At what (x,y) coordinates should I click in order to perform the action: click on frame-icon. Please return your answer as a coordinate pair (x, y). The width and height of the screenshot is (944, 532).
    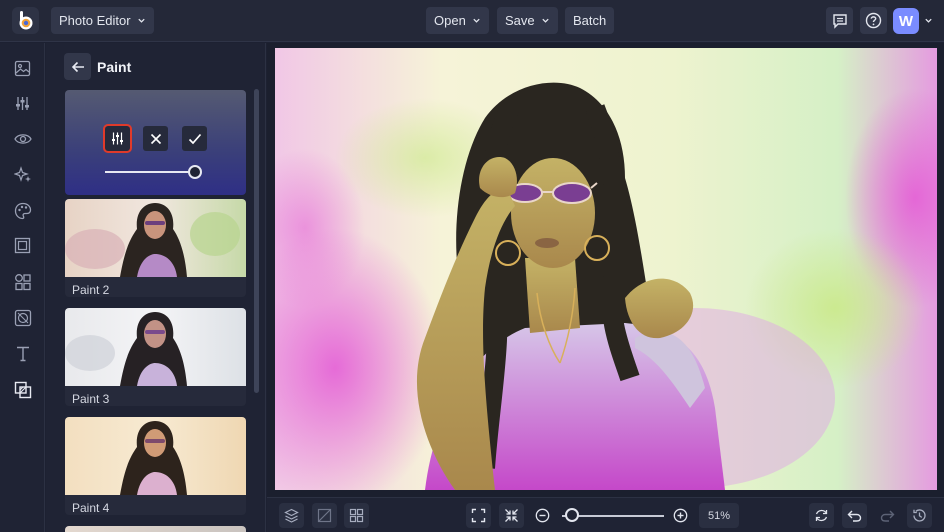
    Looking at the image, I should click on (22, 245).